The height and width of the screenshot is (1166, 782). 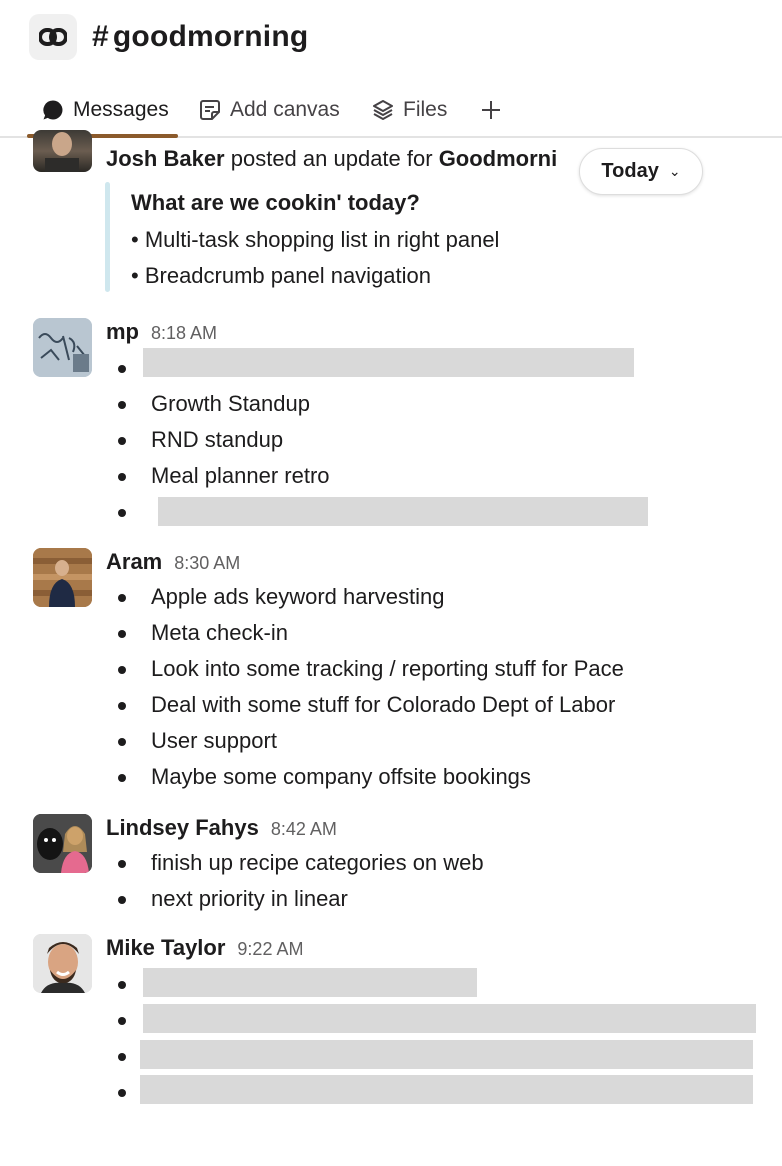 What do you see at coordinates (107, 237) in the screenshot?
I see `quote-bar` at bounding box center [107, 237].